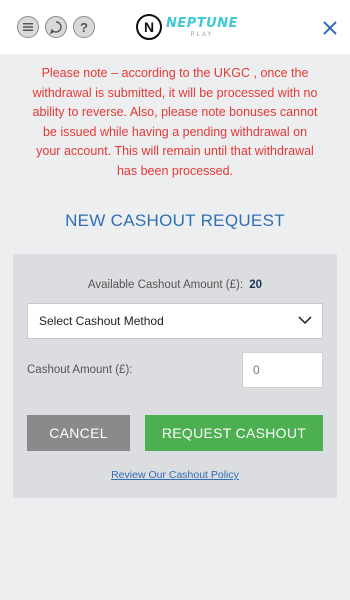 This screenshot has width=350, height=600. I want to click on list-icon, so click(28, 27).